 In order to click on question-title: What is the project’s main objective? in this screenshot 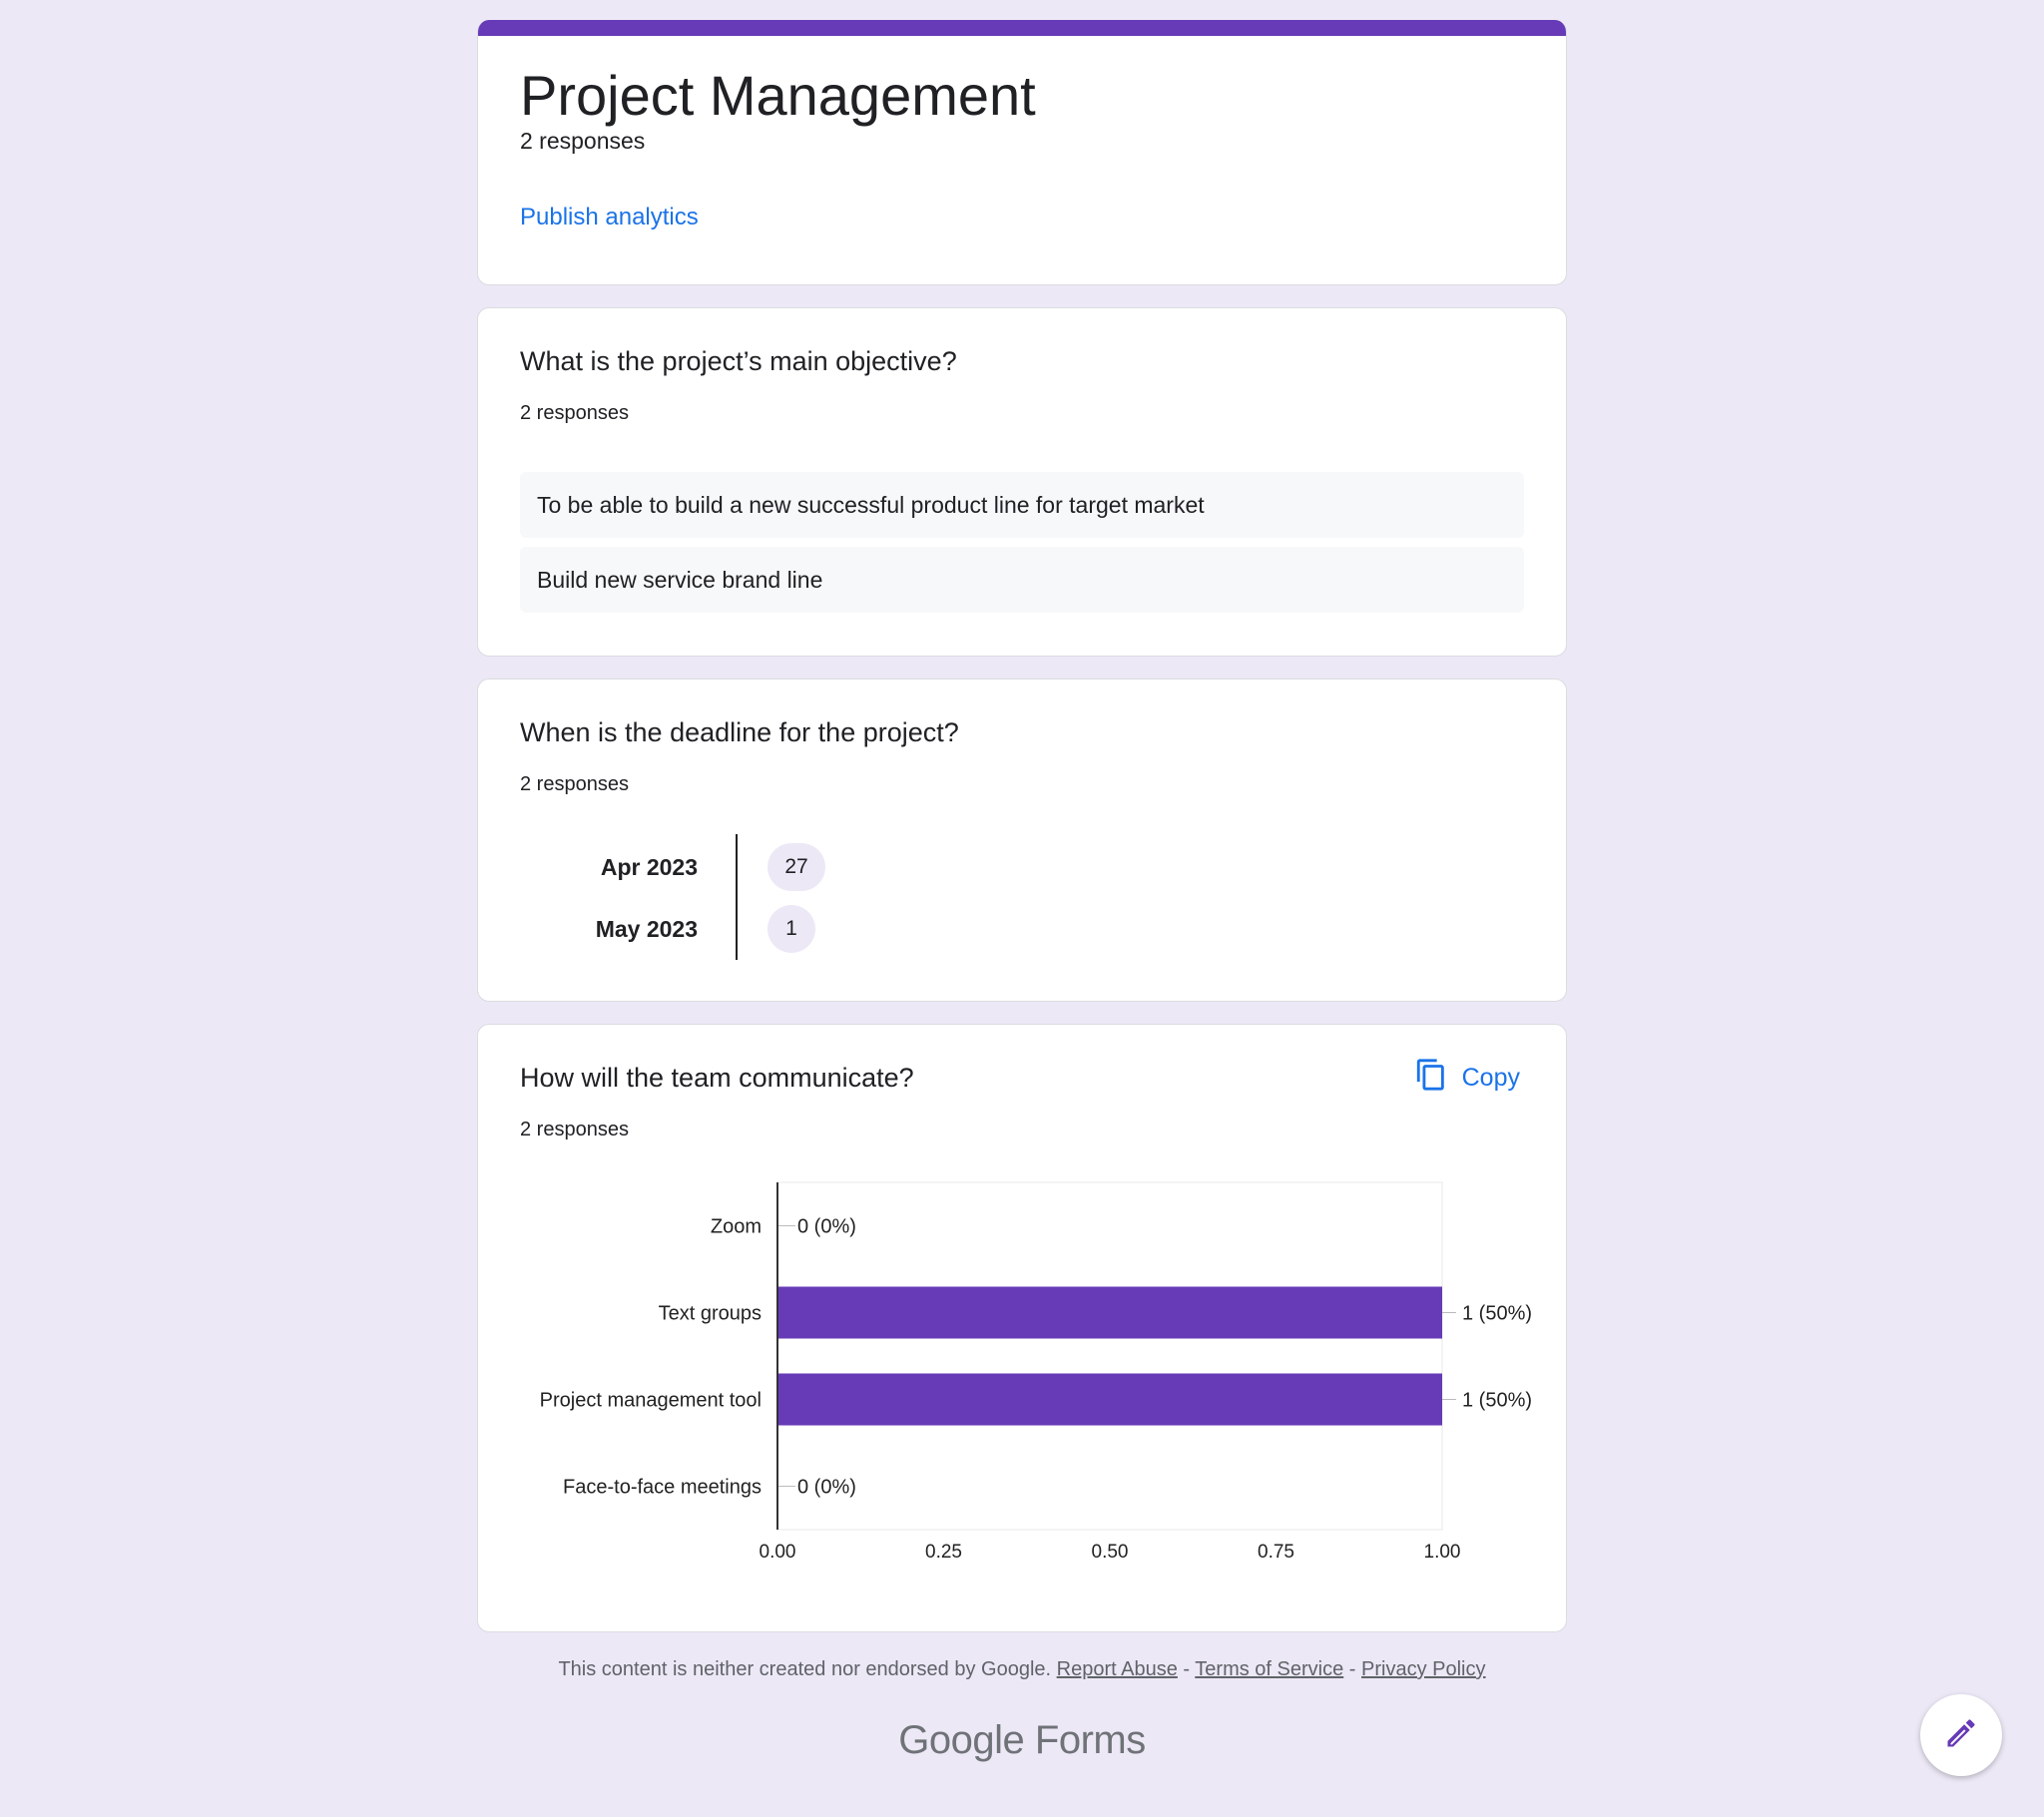, I will do `click(738, 361)`.